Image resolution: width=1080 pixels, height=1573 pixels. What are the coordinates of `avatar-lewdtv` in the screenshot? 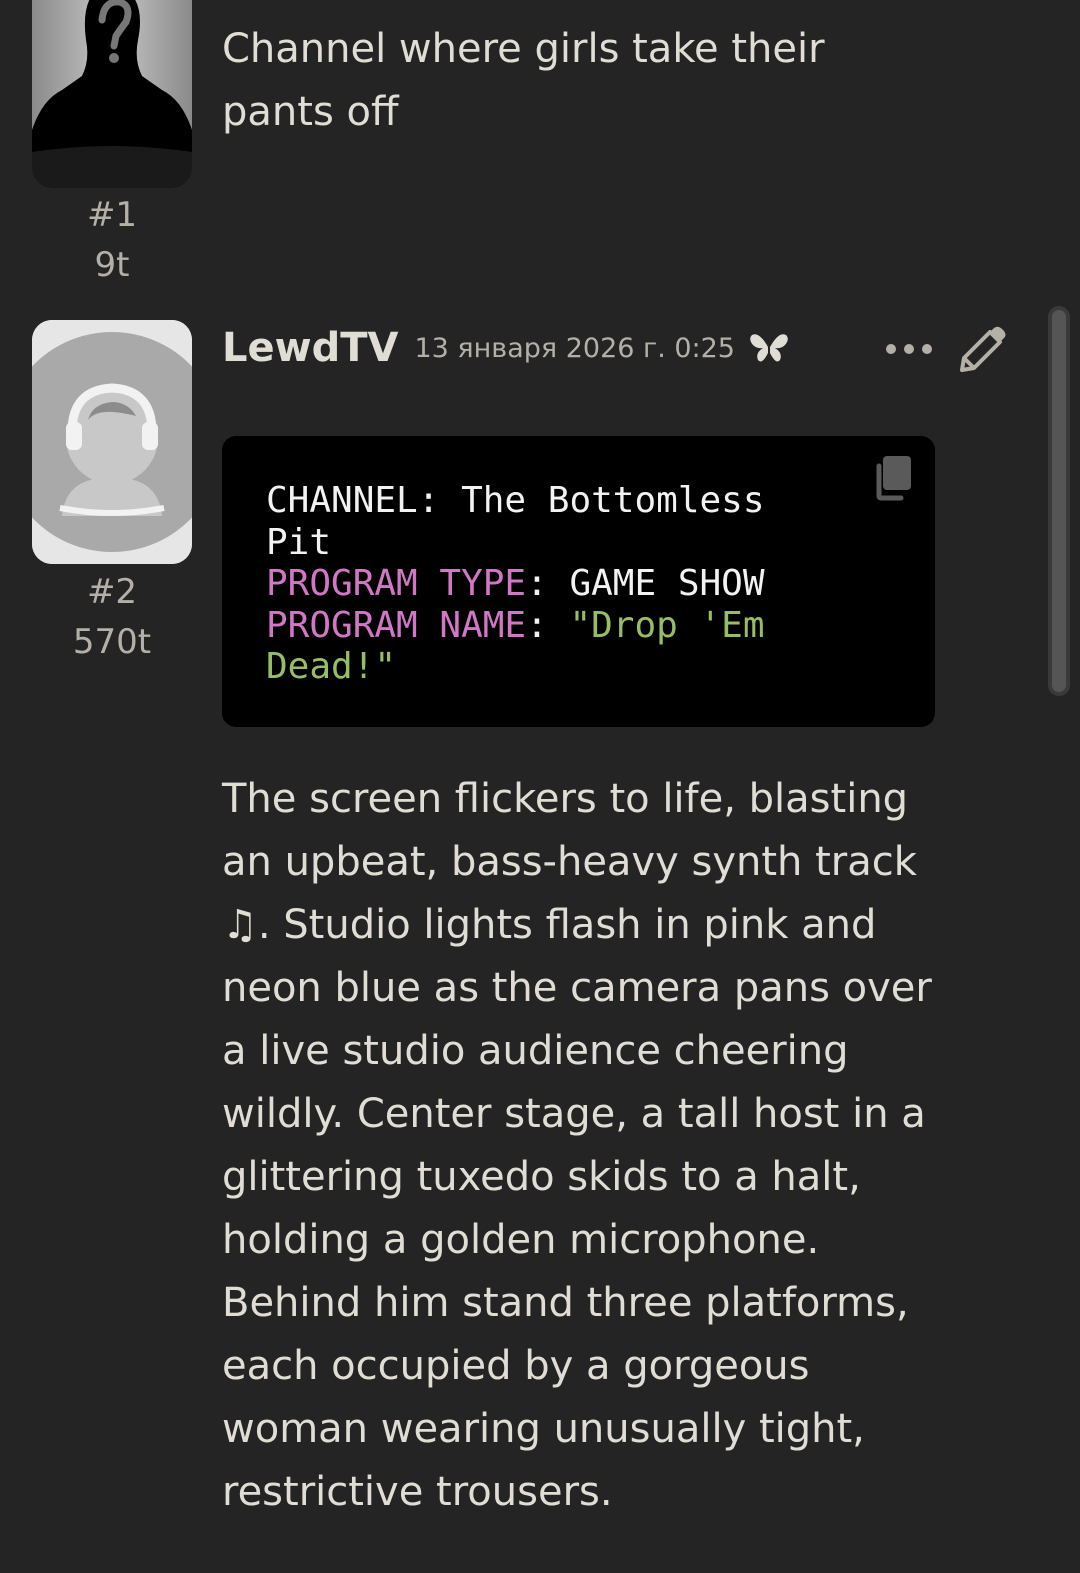 It's located at (112, 442).